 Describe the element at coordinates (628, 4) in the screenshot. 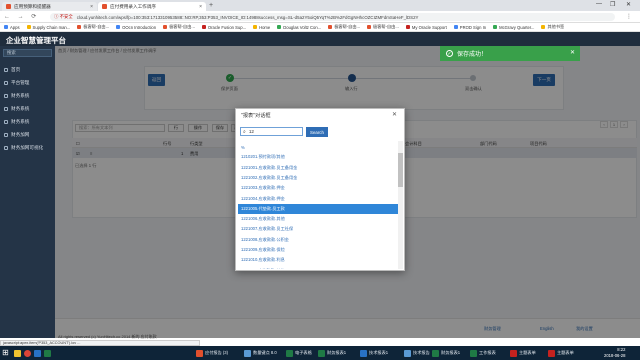

I see `close-window-icon: ✕` at that location.